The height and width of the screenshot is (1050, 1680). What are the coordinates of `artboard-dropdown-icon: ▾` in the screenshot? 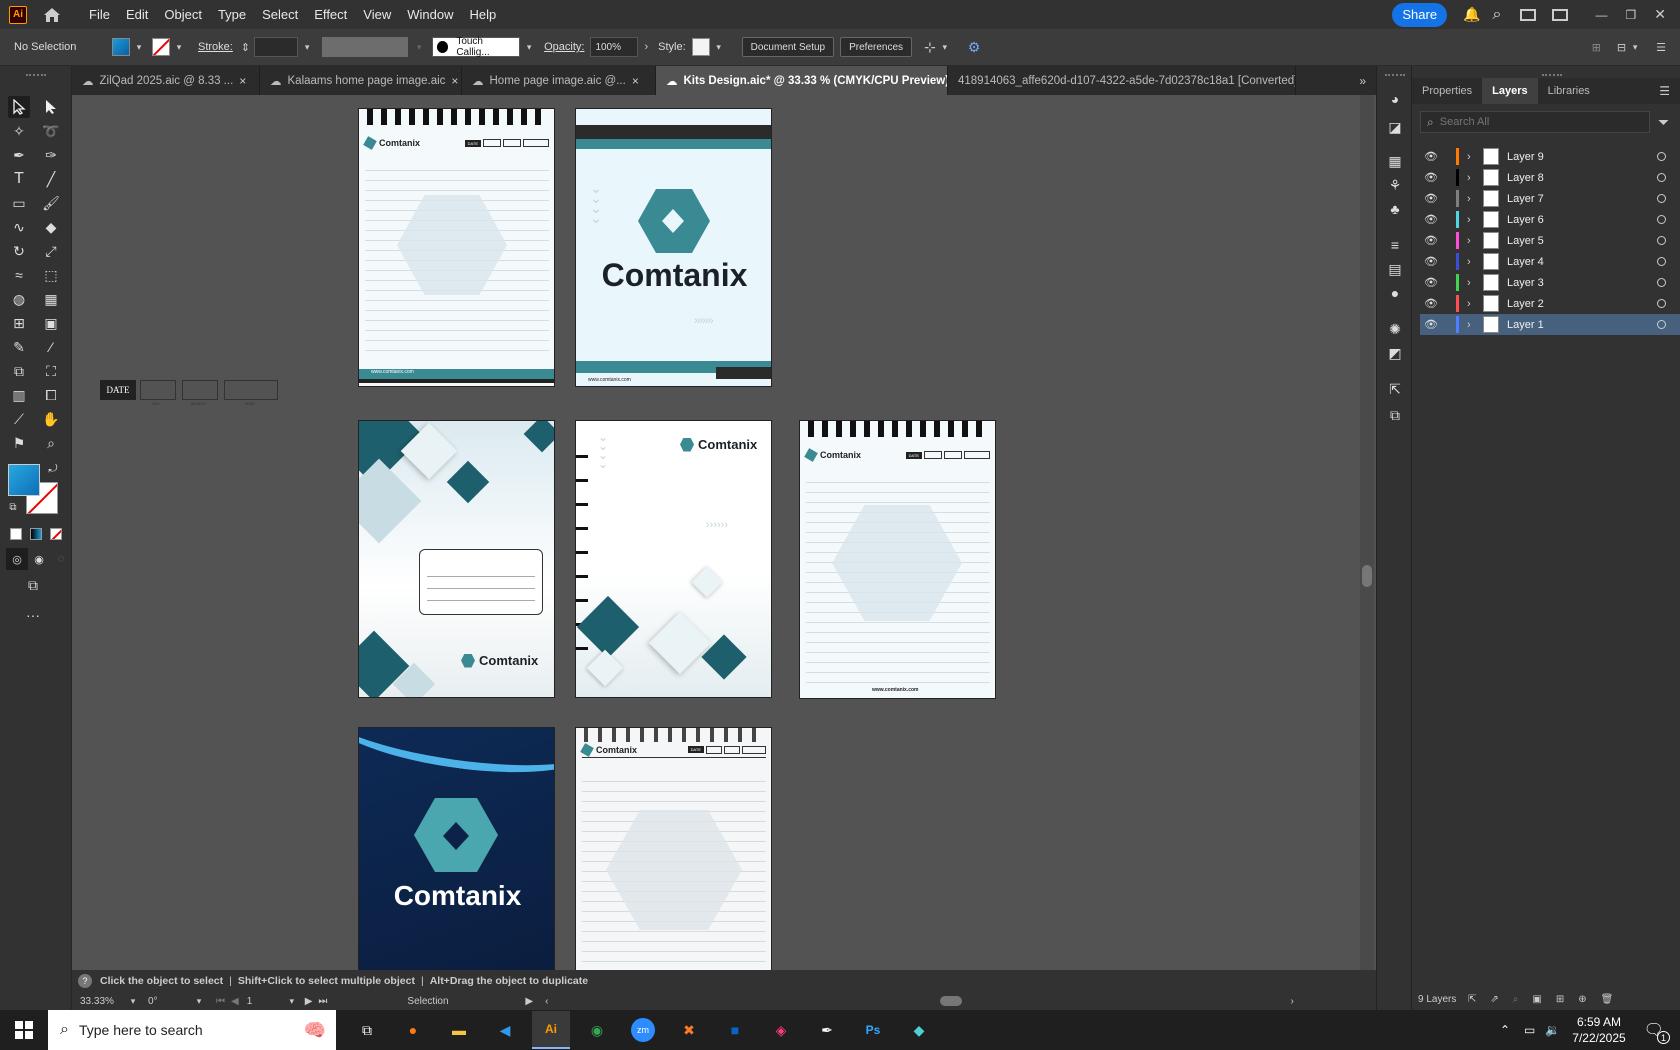 It's located at (292, 1001).